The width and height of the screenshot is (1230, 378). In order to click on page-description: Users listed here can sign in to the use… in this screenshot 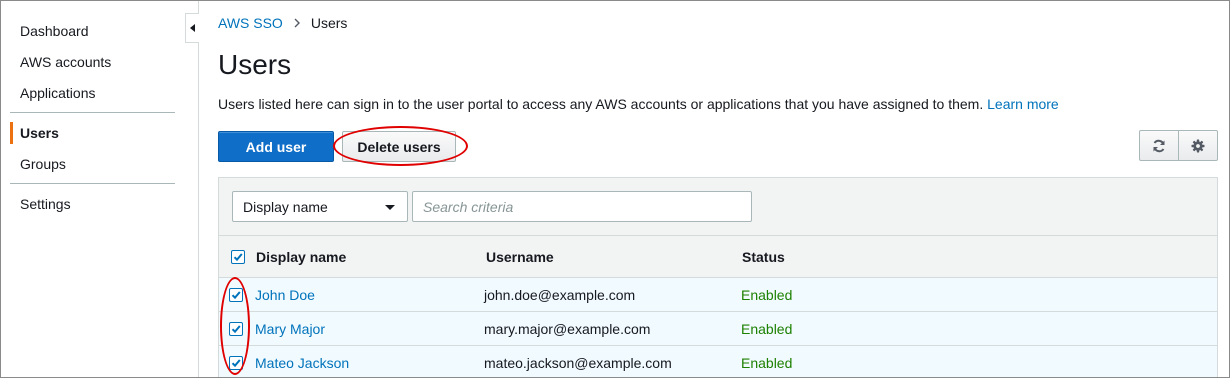, I will do `click(638, 104)`.